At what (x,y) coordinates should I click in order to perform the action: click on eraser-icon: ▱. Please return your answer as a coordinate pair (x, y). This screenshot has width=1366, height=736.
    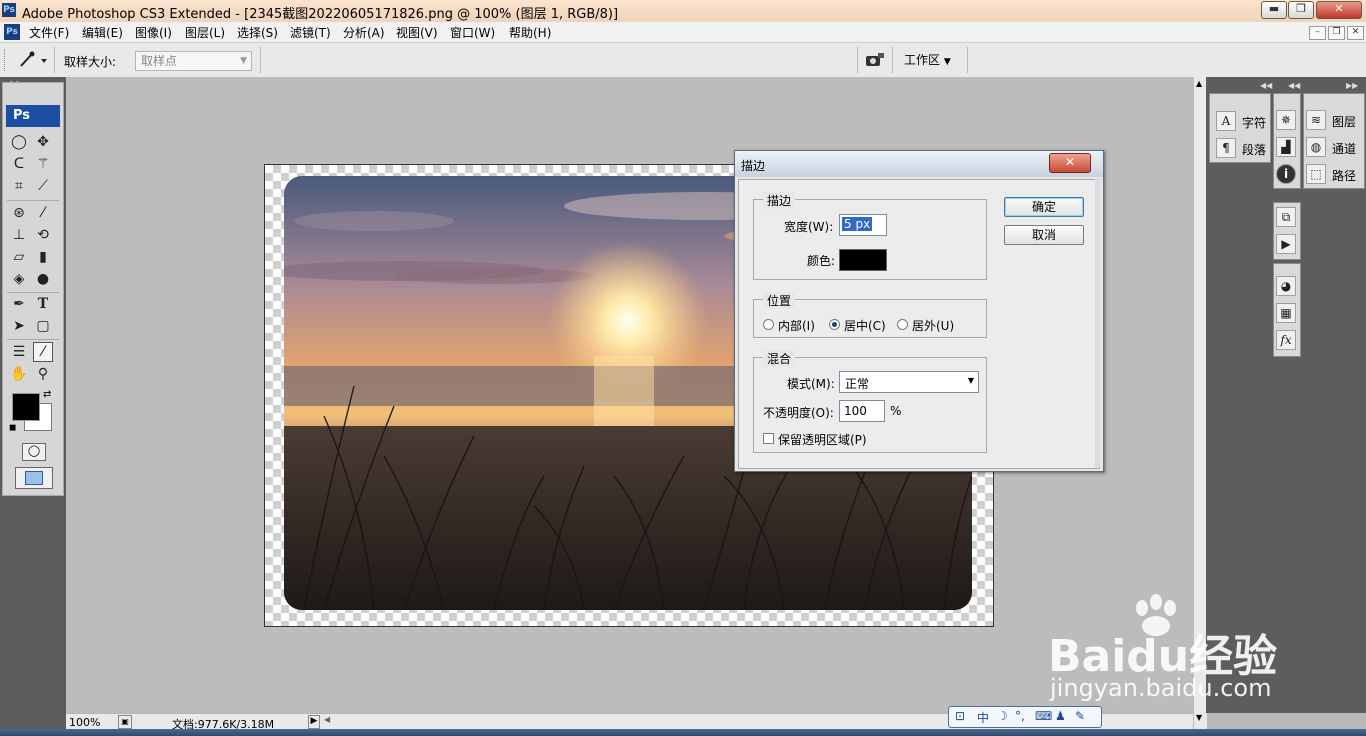
    Looking at the image, I should click on (19, 257).